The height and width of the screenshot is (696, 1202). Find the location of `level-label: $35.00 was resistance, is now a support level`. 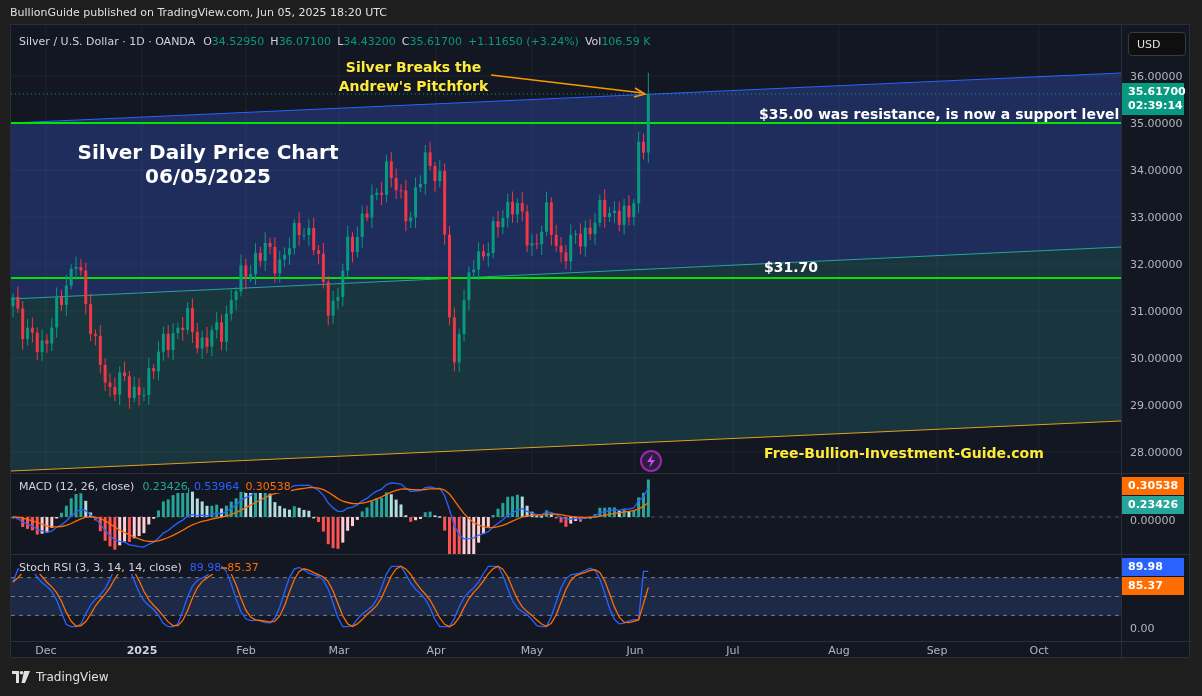

level-label: $35.00 was resistance, is now a support level is located at coordinates (939, 114).